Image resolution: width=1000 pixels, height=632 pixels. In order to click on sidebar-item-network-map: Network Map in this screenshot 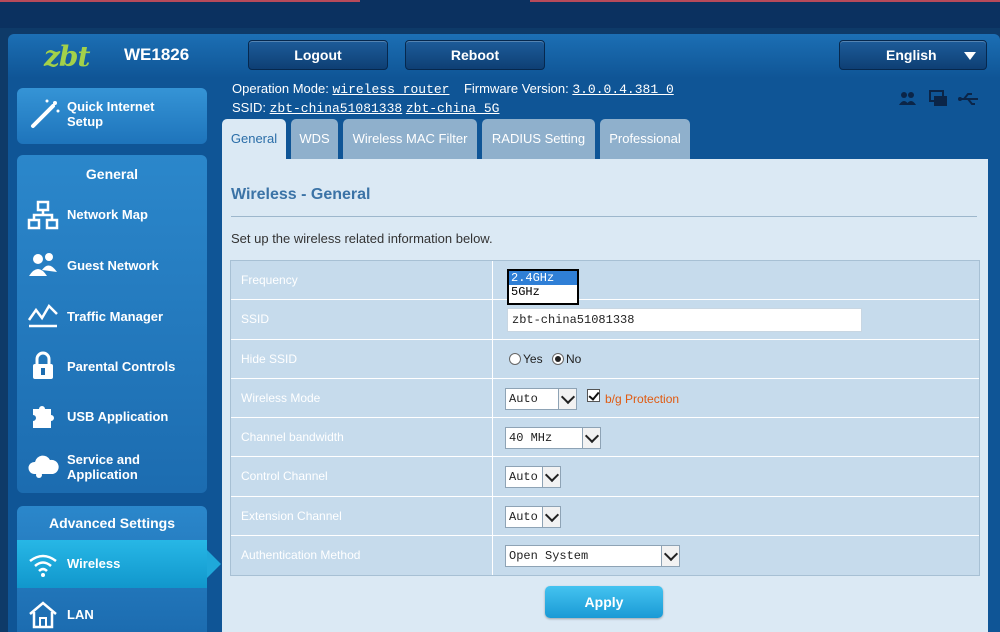, I will do `click(112, 215)`.